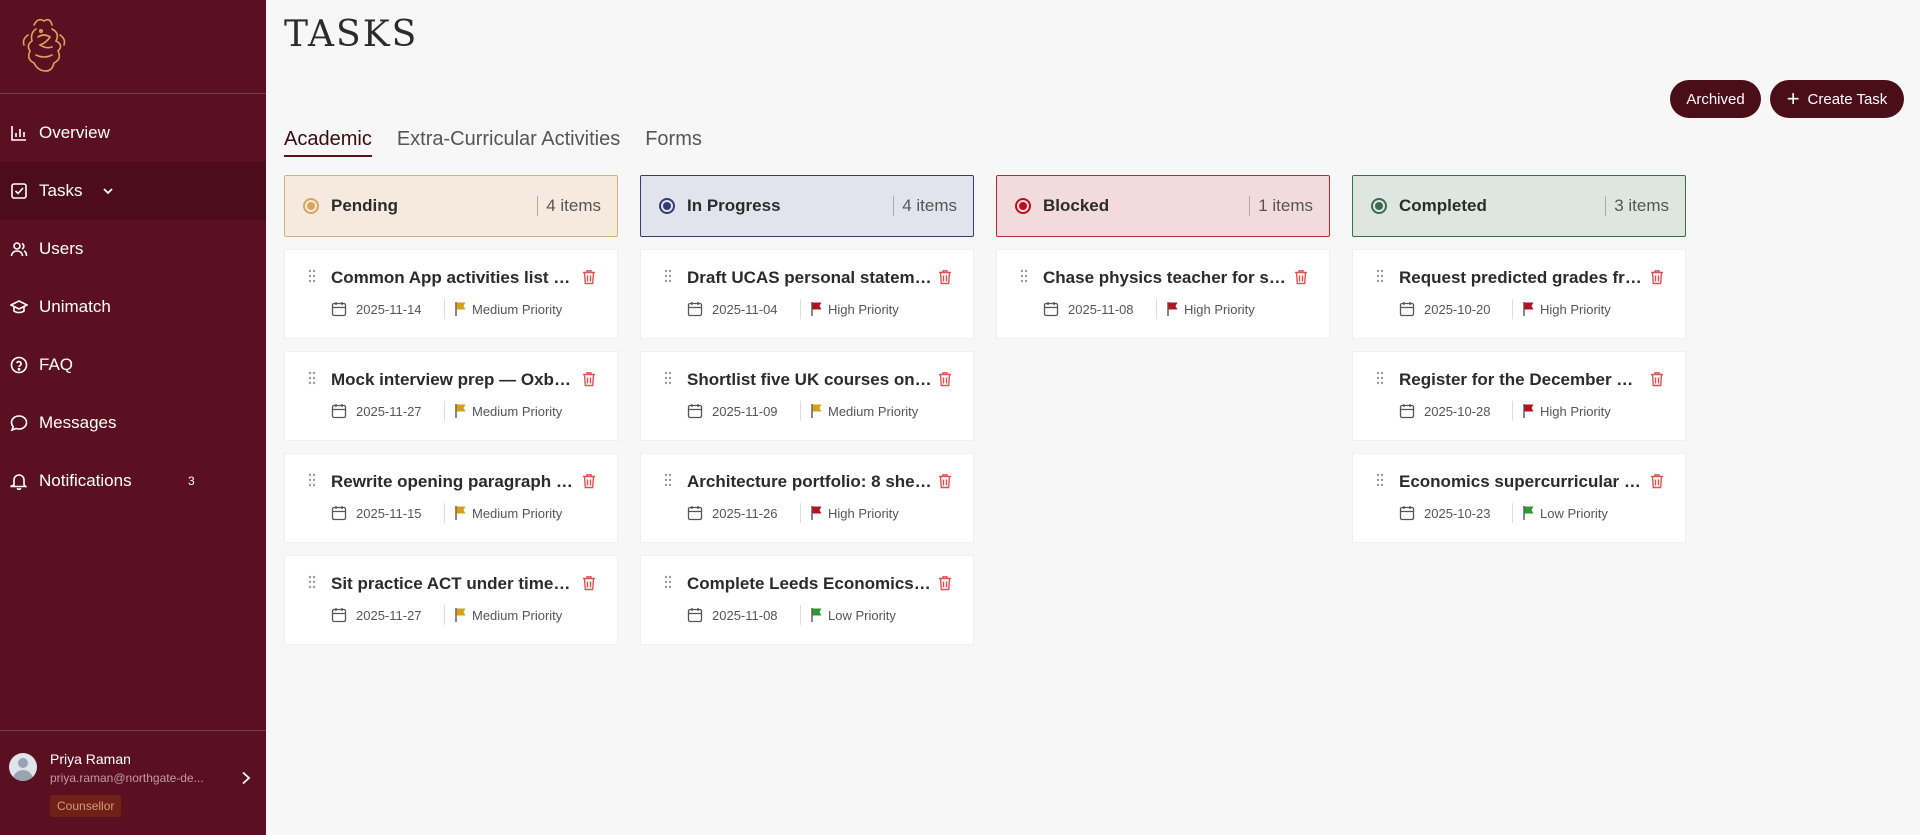 This screenshot has width=1920, height=835. What do you see at coordinates (1457, 513) in the screenshot?
I see `due-date: 2025-10-23` at bounding box center [1457, 513].